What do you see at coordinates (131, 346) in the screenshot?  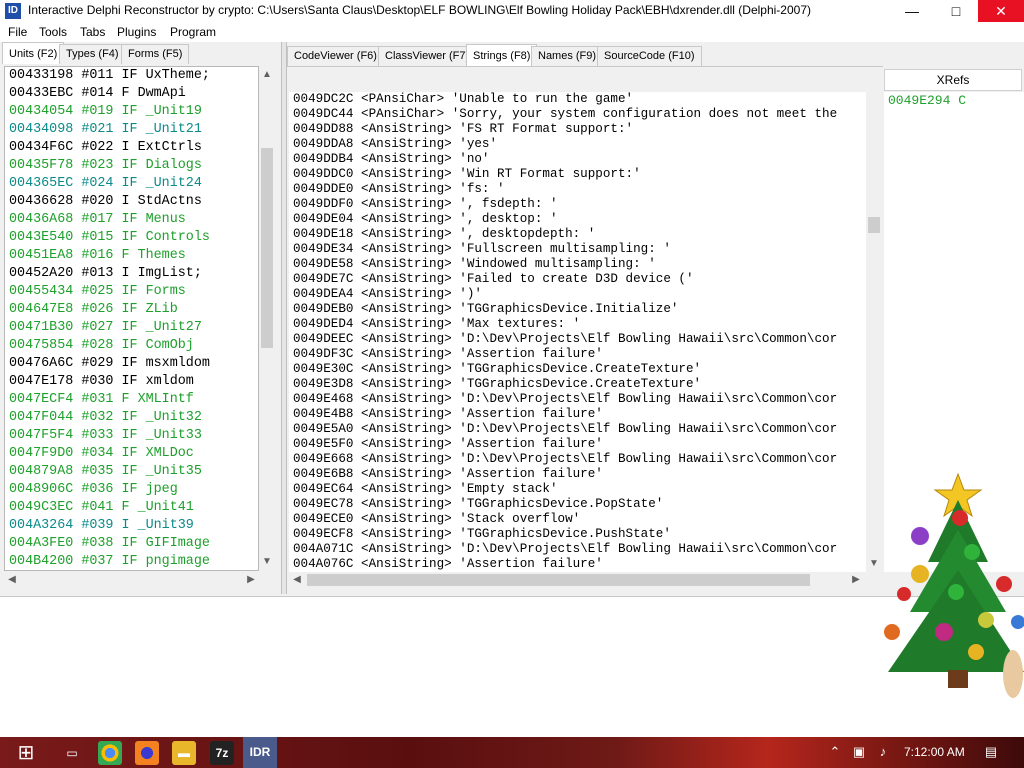 I see `unit-row: 00475854 #028 IF ComObj` at bounding box center [131, 346].